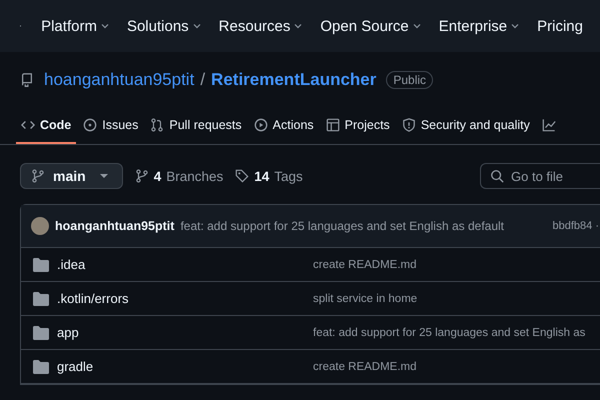 This screenshot has width=600, height=400. I want to click on commit-message: feat: add support for 25 languages and set English as default, so click(342, 226).